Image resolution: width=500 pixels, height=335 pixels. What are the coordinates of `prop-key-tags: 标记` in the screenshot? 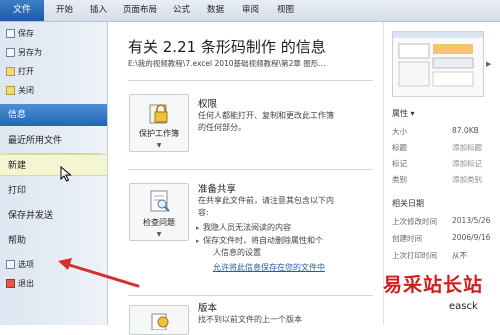 It's located at (399, 163).